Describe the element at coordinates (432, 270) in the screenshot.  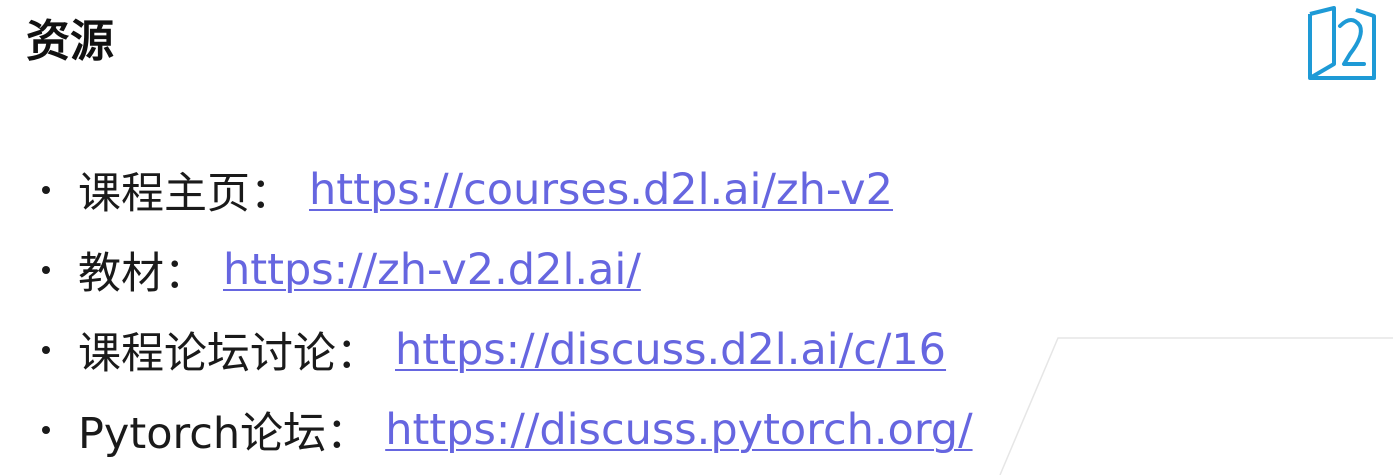
I see `textbook-link: https://zh-v2.d2l.ai/` at that location.